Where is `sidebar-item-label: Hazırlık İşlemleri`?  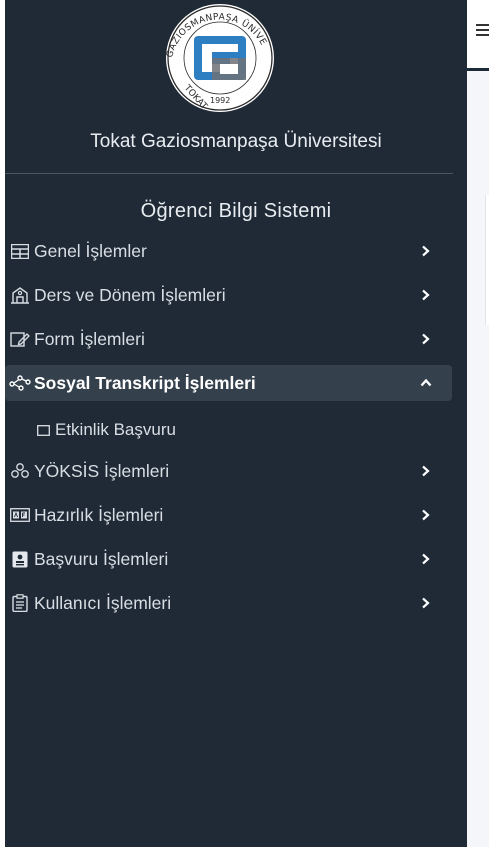 sidebar-item-label: Hazırlık İşlemleri is located at coordinates (99, 514).